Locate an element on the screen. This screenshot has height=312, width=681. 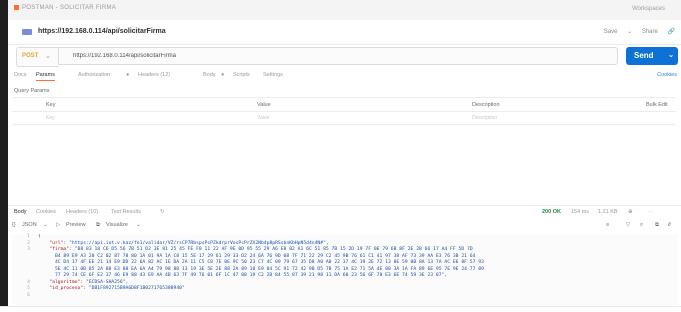
tab-params: Params is located at coordinates (45, 76).